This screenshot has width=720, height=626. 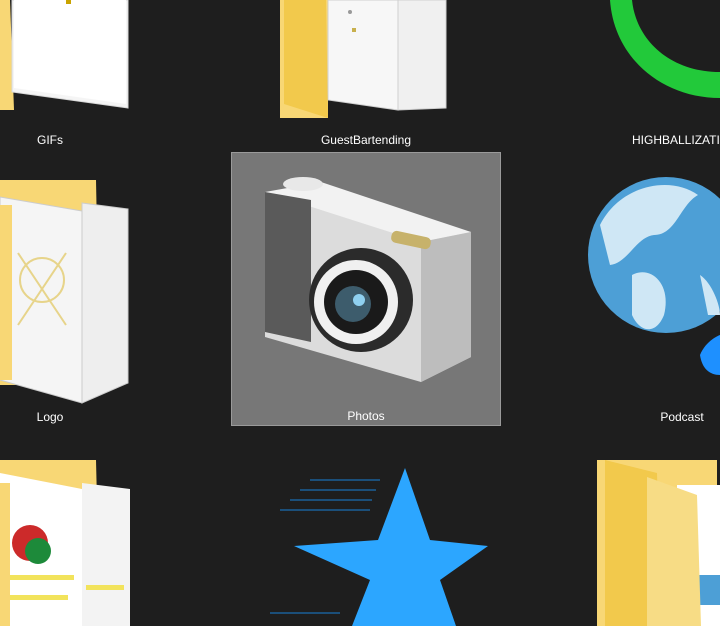 I want to click on camera-icon, so click(x=368, y=279).